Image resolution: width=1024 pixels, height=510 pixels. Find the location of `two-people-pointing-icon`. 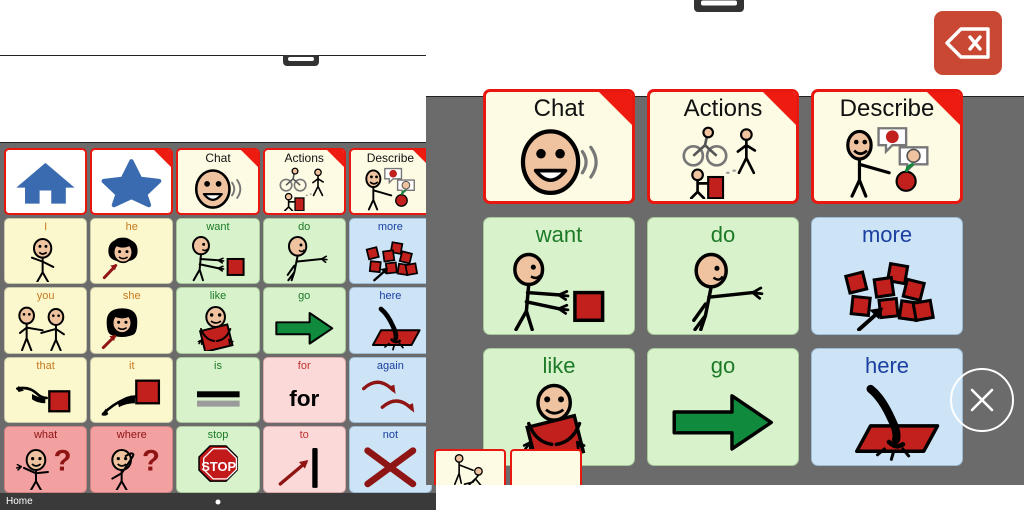

two-people-pointing-icon is located at coordinates (45, 328).